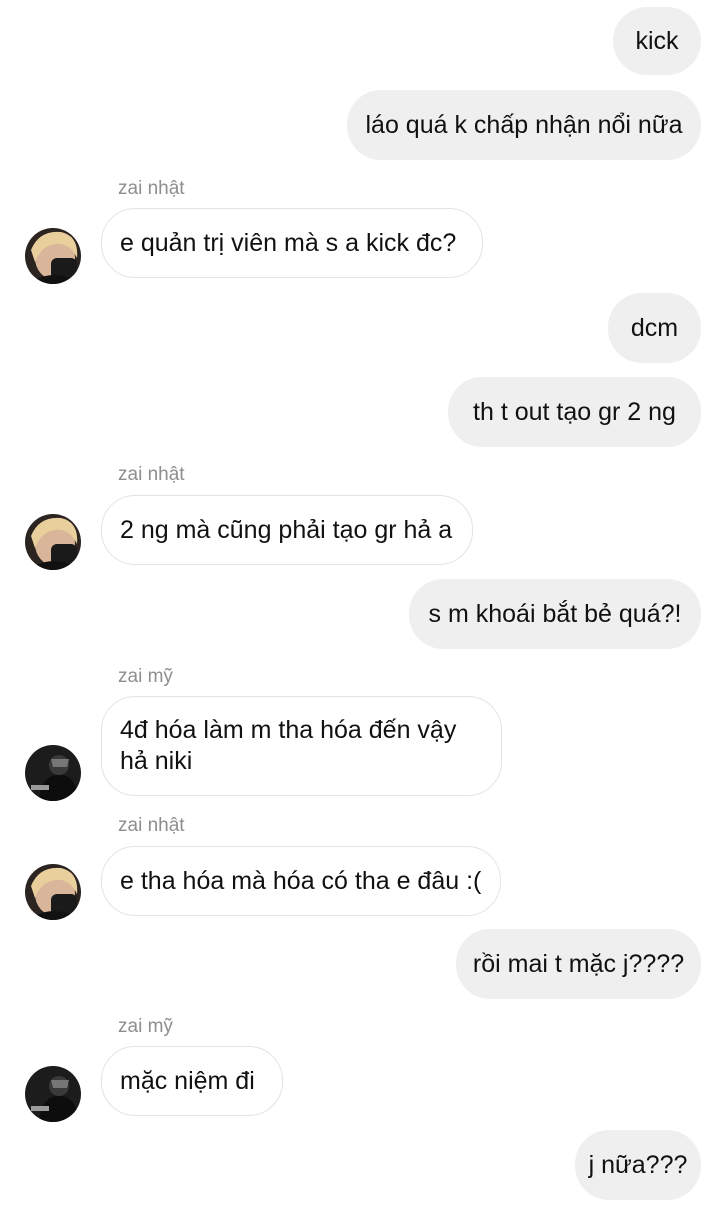 The height and width of the screenshot is (1211, 720). I want to click on message-text: rồi mai t mặc j????, so click(578, 963).